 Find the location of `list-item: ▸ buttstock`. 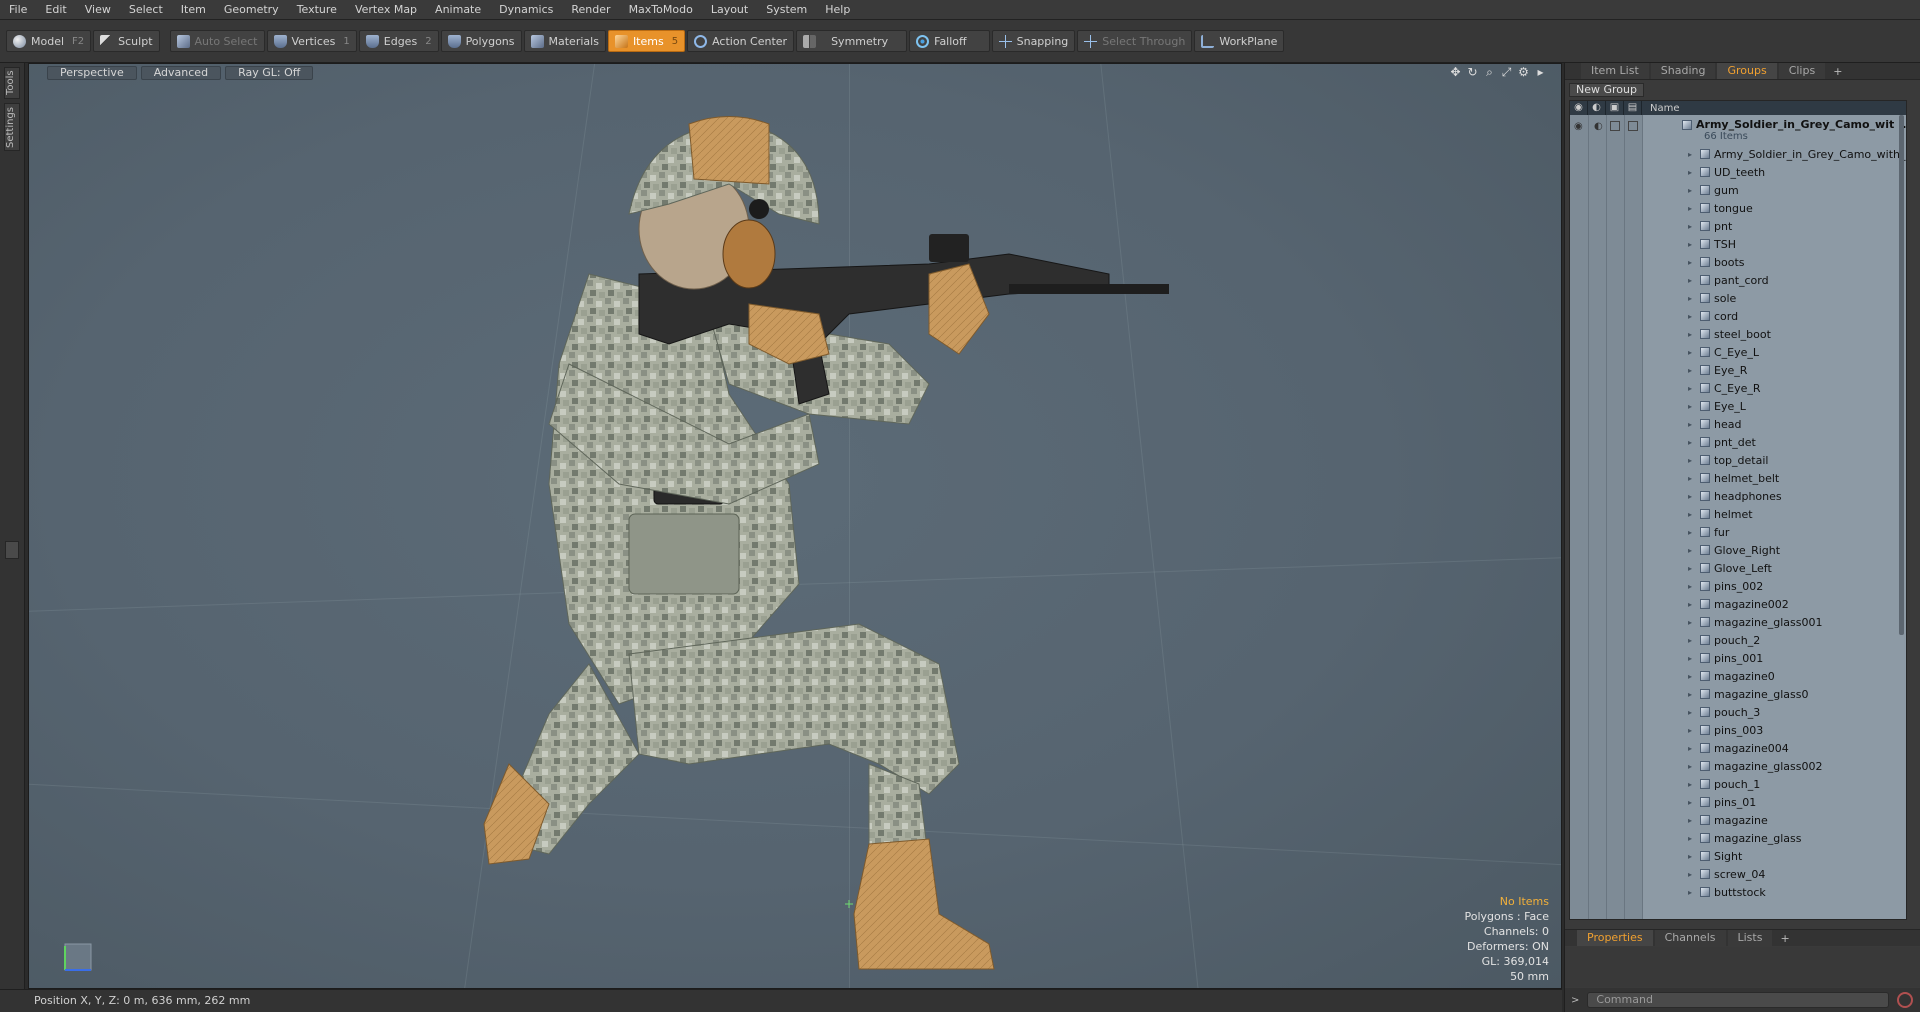

list-item: ▸ buttstock is located at coordinates (1727, 892).